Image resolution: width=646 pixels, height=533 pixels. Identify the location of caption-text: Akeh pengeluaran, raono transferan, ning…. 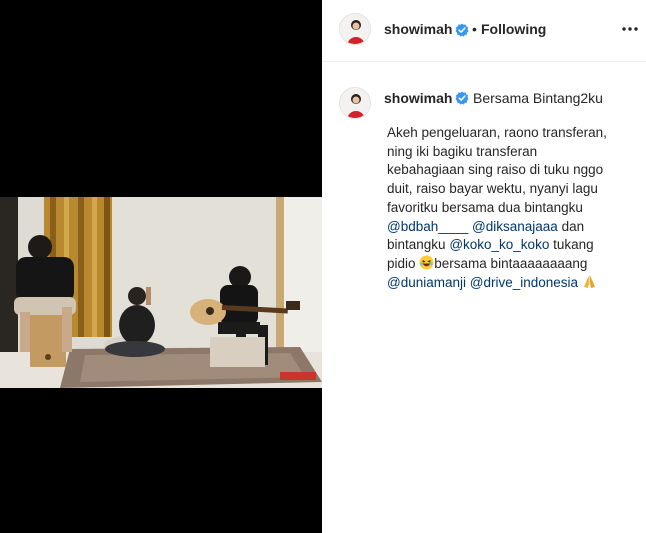
(512, 208).